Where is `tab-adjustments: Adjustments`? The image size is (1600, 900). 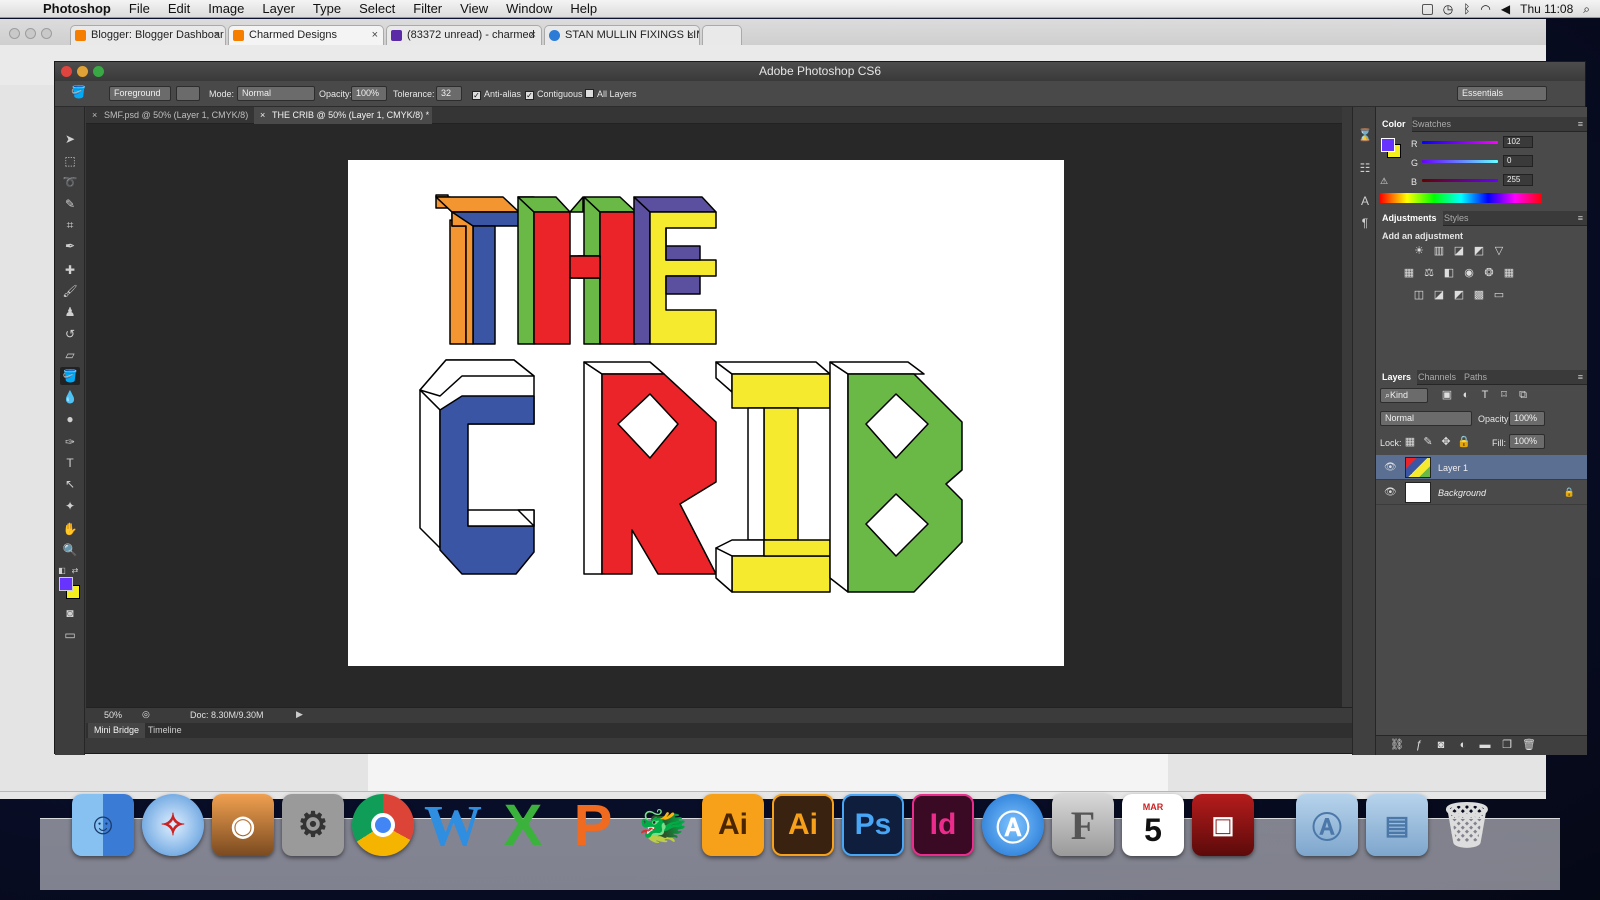 tab-adjustments: Adjustments is located at coordinates (1409, 218).